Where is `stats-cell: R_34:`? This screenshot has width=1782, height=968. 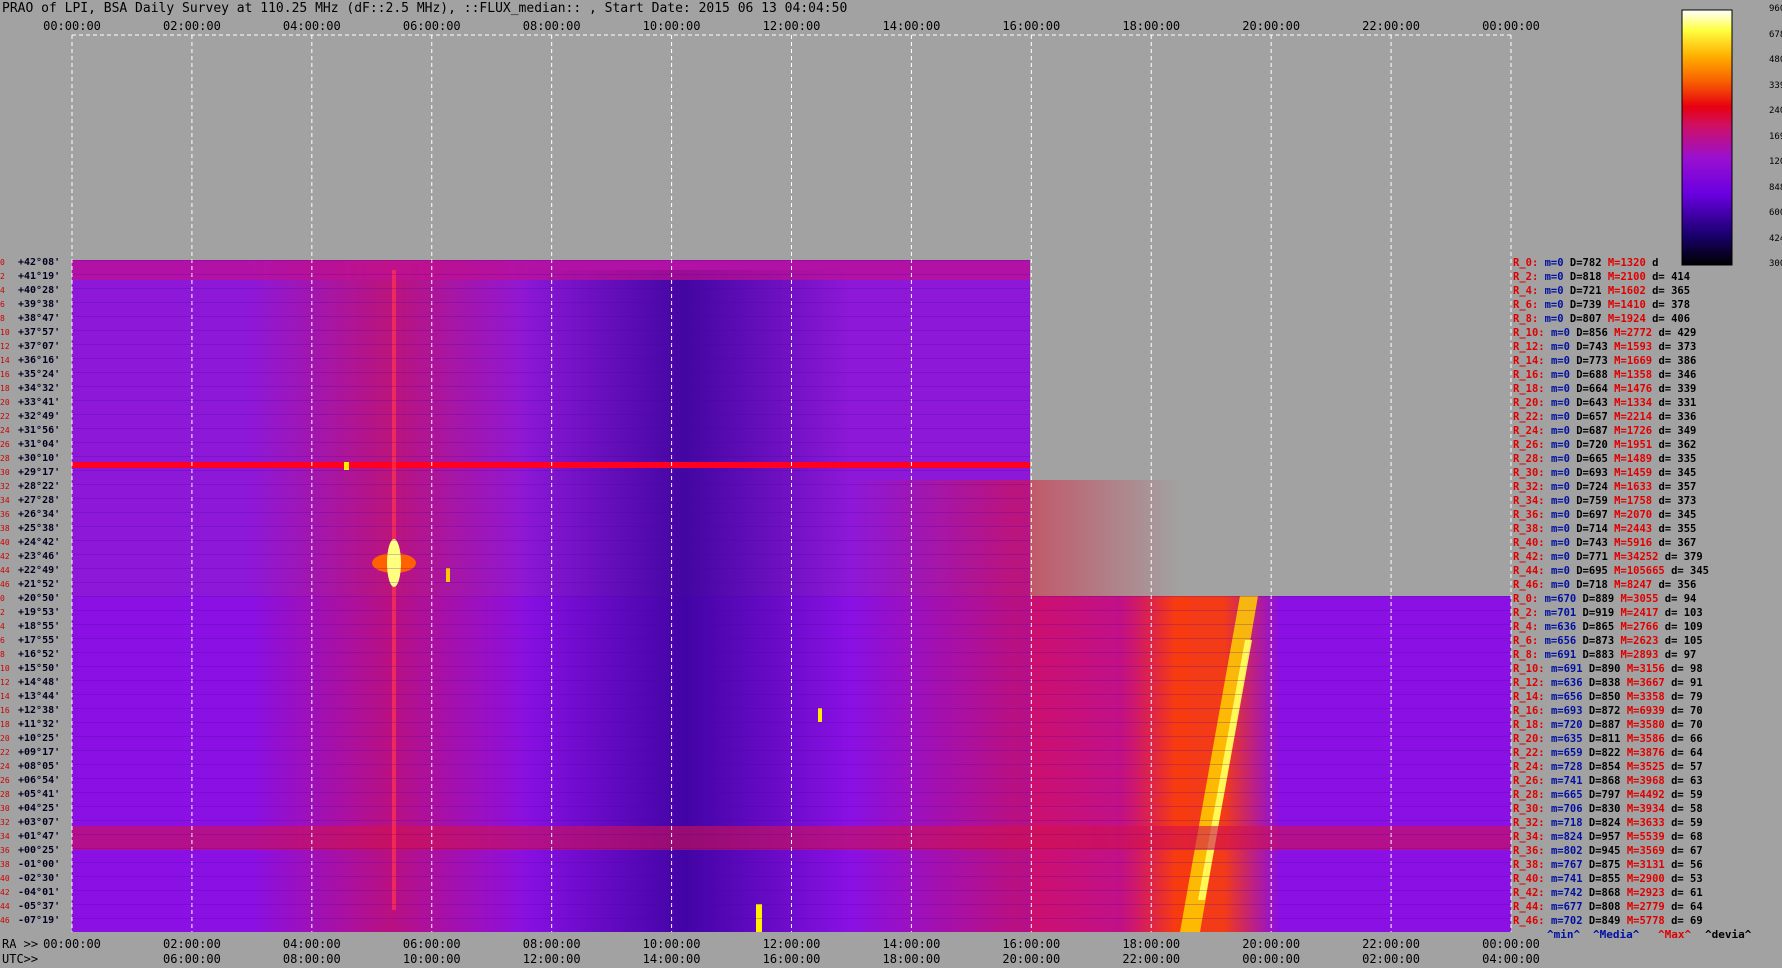
stats-cell: R_34: is located at coordinates (1532, 501).